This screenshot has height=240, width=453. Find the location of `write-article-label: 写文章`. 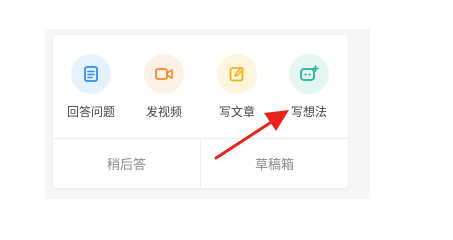

write-article-label: 写文章 is located at coordinates (236, 112).